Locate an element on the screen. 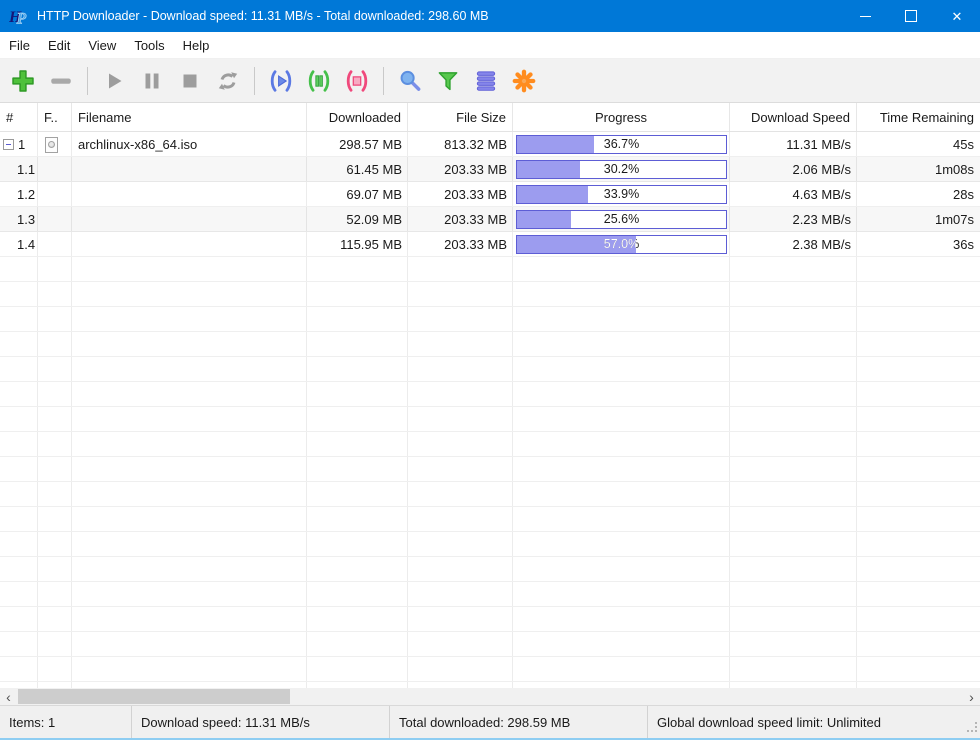  pause-queue-button is located at coordinates (319, 81).